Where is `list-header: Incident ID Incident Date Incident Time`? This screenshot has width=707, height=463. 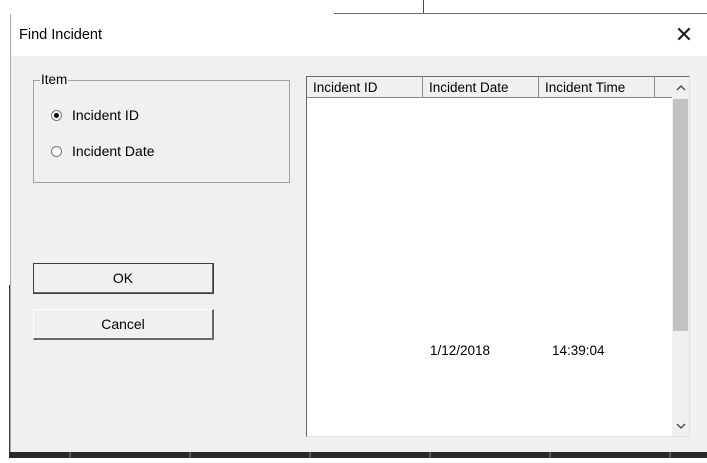
list-header: Incident ID Incident Date Incident Time is located at coordinates (490, 87).